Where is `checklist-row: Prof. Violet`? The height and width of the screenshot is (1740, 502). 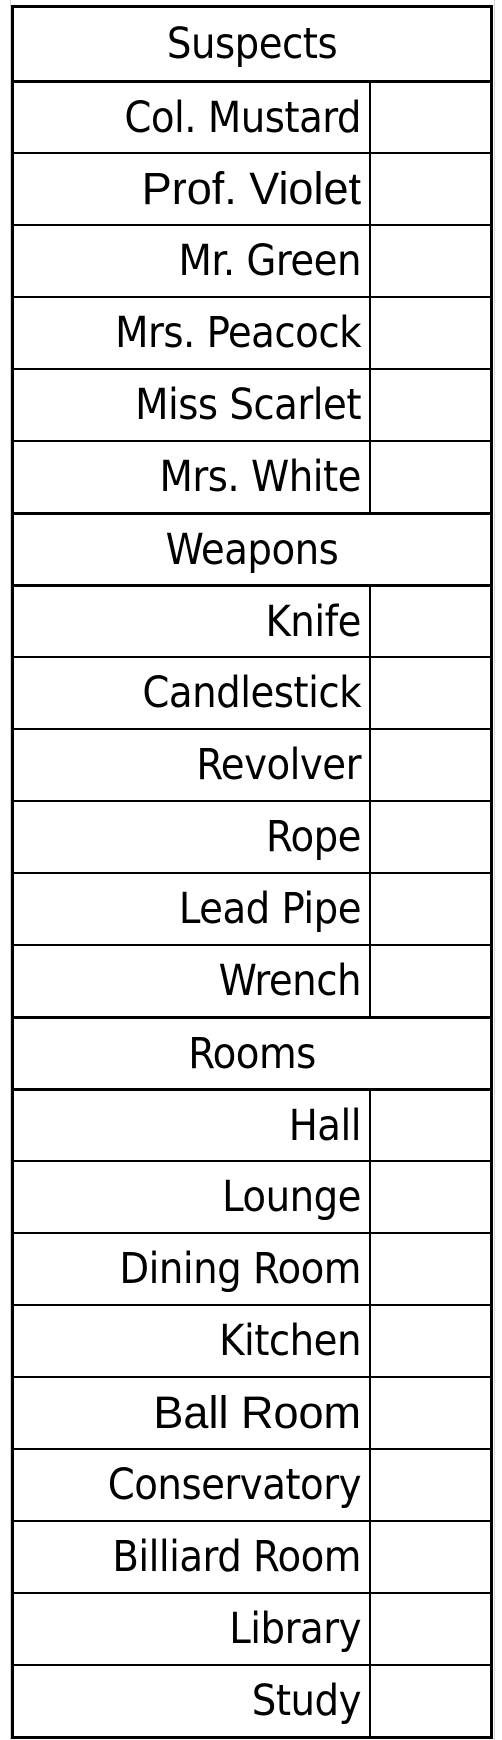
checklist-row: Prof. Violet is located at coordinates (252, 188).